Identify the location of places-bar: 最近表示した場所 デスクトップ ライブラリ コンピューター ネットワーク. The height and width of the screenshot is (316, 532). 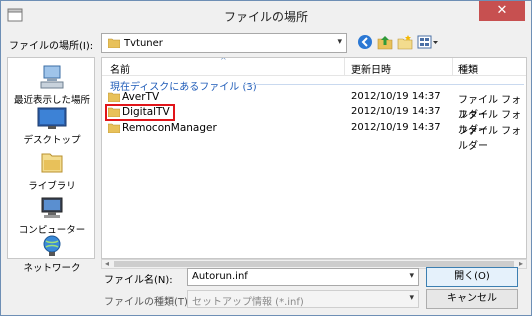
(51, 165).